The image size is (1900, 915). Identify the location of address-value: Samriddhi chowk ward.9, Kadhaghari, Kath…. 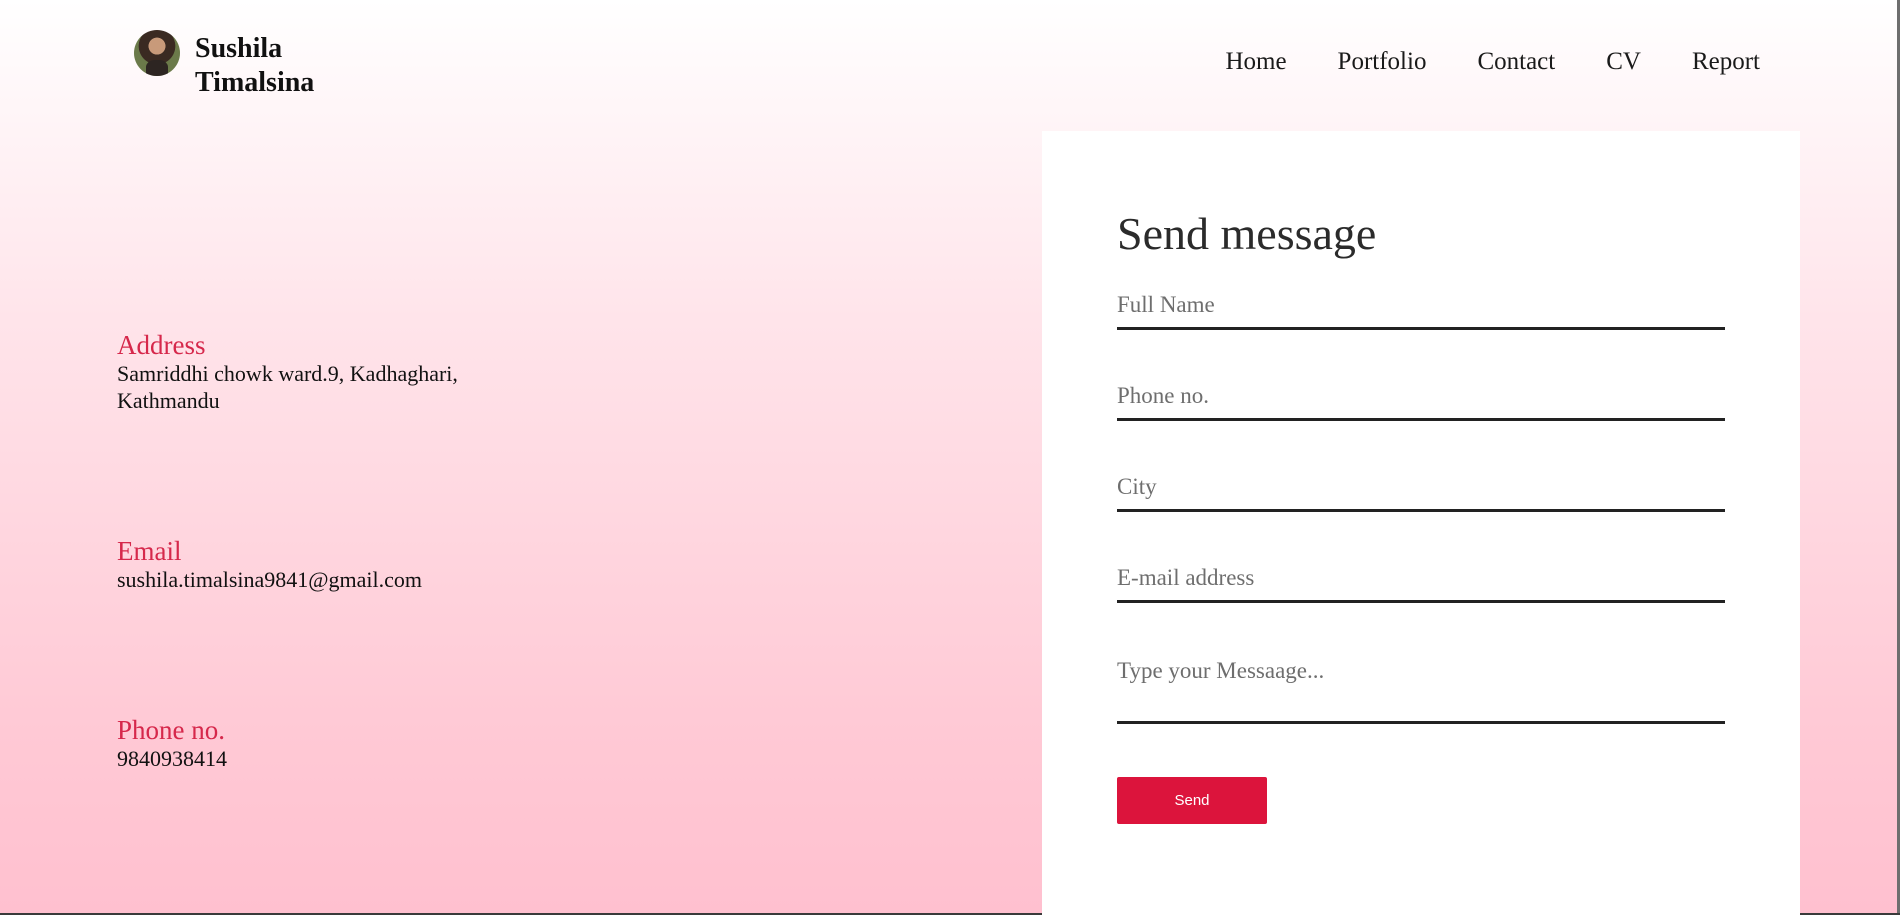
(287, 387).